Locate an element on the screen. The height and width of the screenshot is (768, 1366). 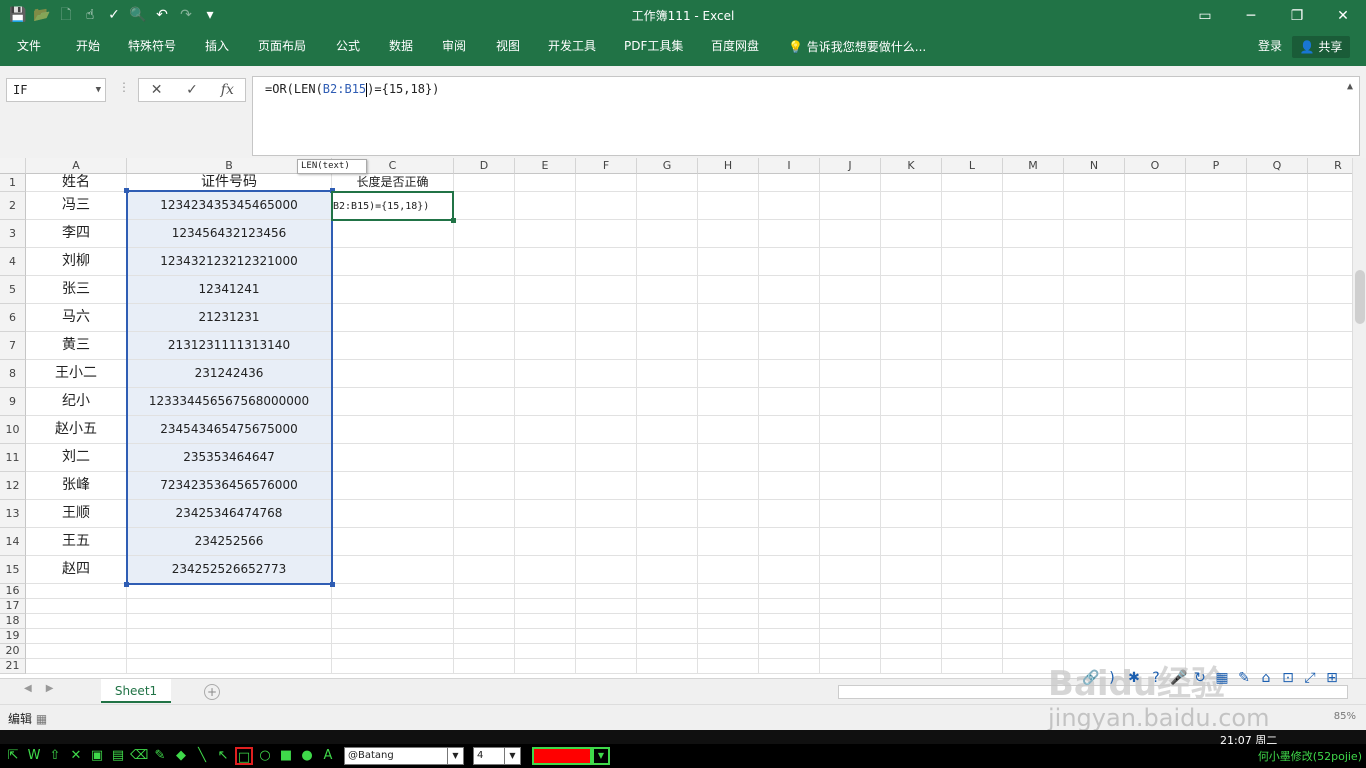
pen-color-select: ▼ is located at coordinates (571, 756).